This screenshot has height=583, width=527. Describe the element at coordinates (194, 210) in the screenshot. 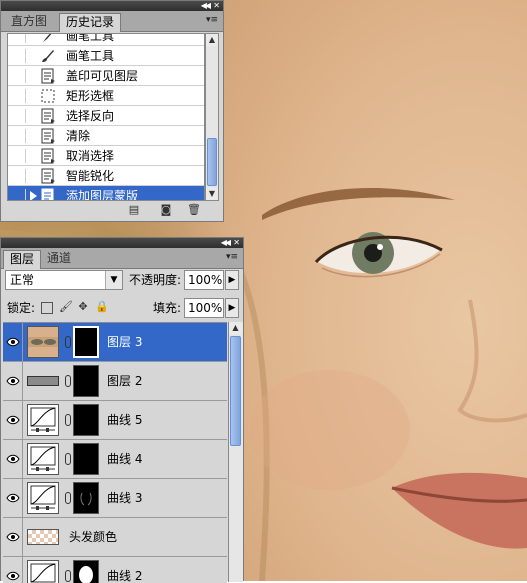

I see `trash-icon: 🗑` at that location.